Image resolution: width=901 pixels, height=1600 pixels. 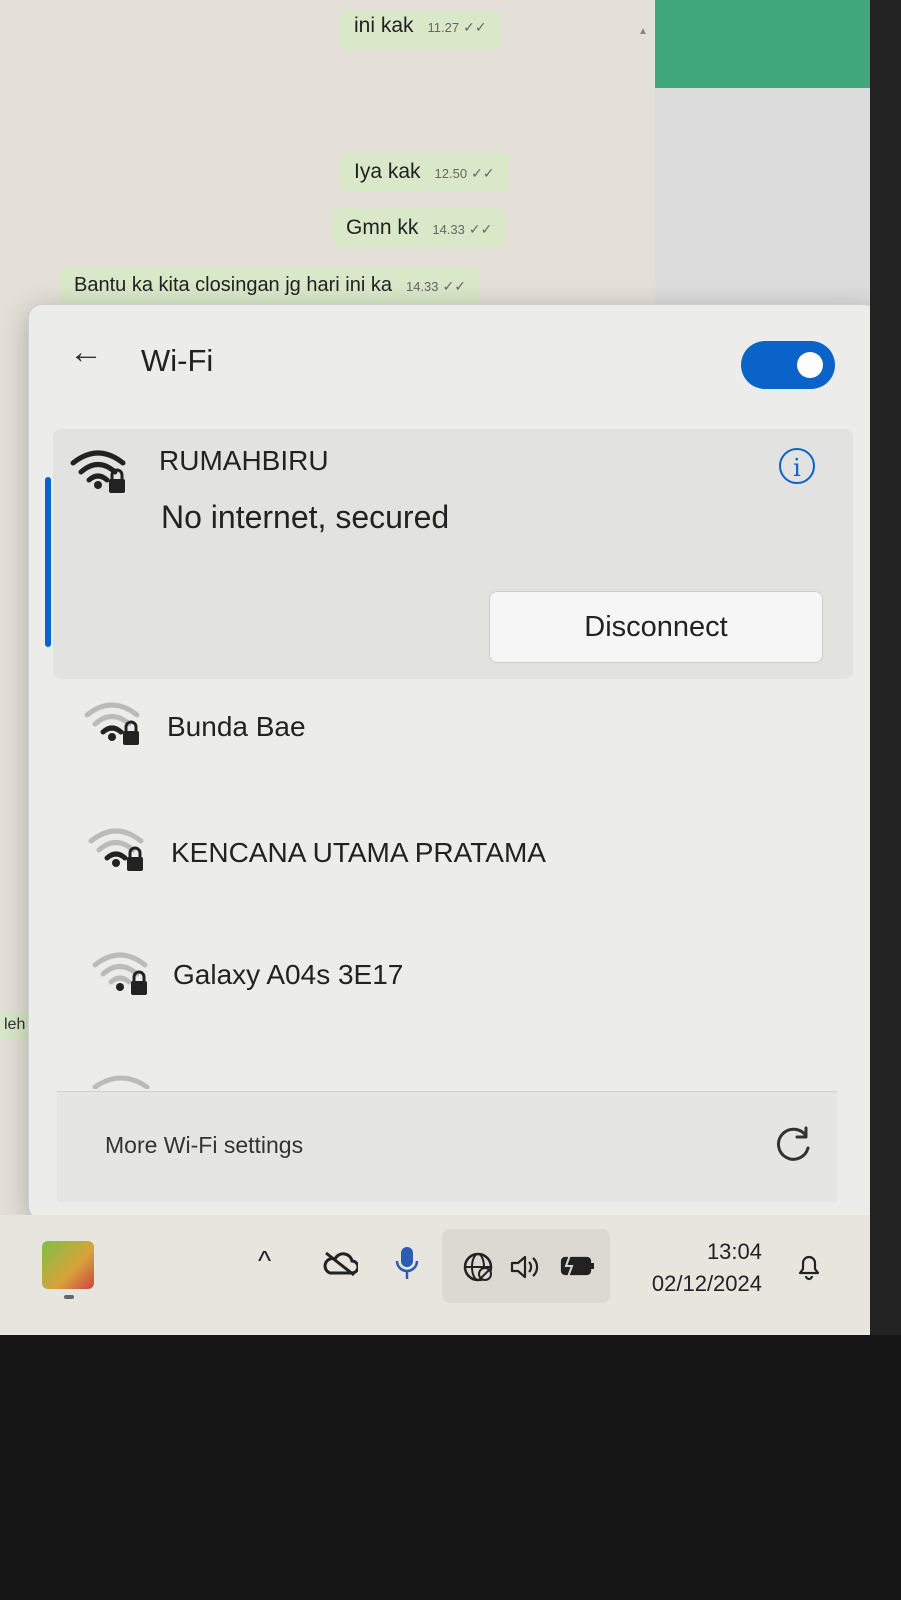 I want to click on game-app-icon, so click(x=68, y=1265).